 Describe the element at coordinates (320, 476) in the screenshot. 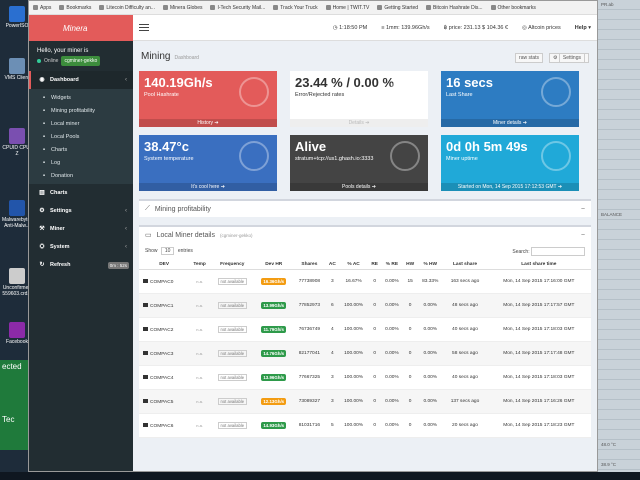

I see `taskbar` at that location.